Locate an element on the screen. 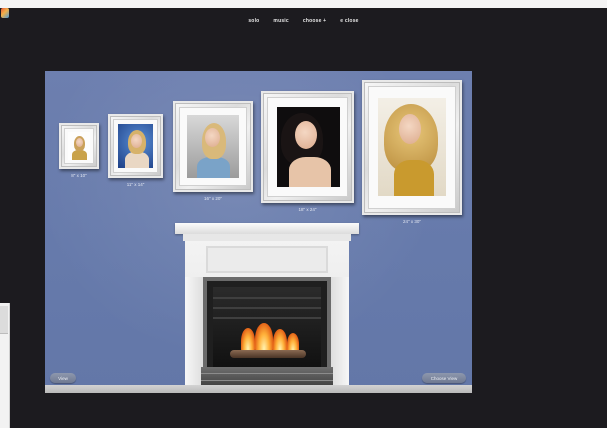 This screenshot has height=428, width=607. fireplace-column-right is located at coordinates (340, 335).